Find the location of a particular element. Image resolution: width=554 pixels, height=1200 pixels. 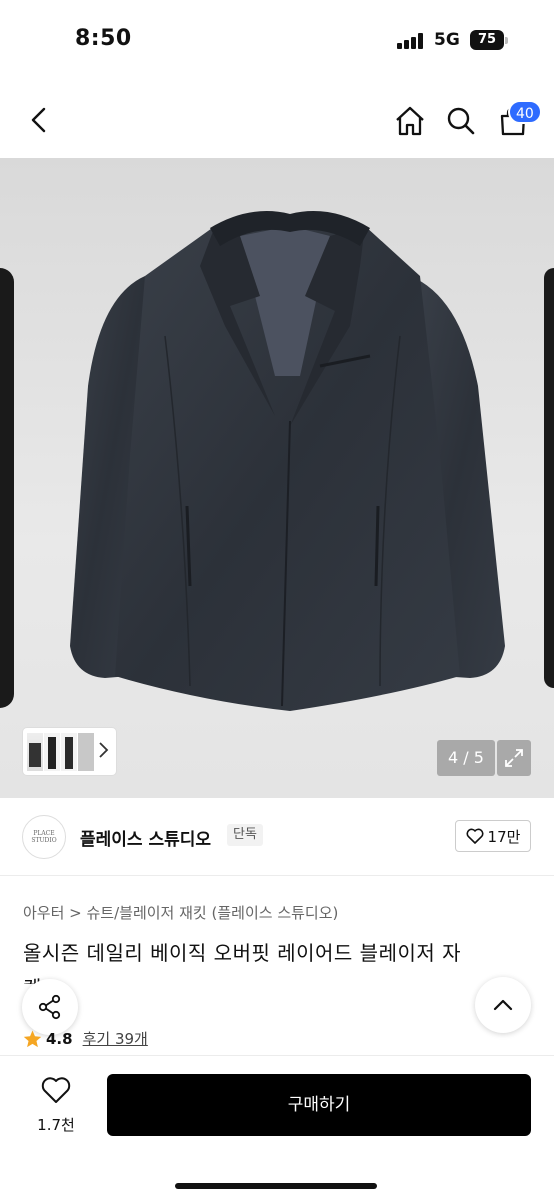

battery-icon: 75 is located at coordinates (487, 40).